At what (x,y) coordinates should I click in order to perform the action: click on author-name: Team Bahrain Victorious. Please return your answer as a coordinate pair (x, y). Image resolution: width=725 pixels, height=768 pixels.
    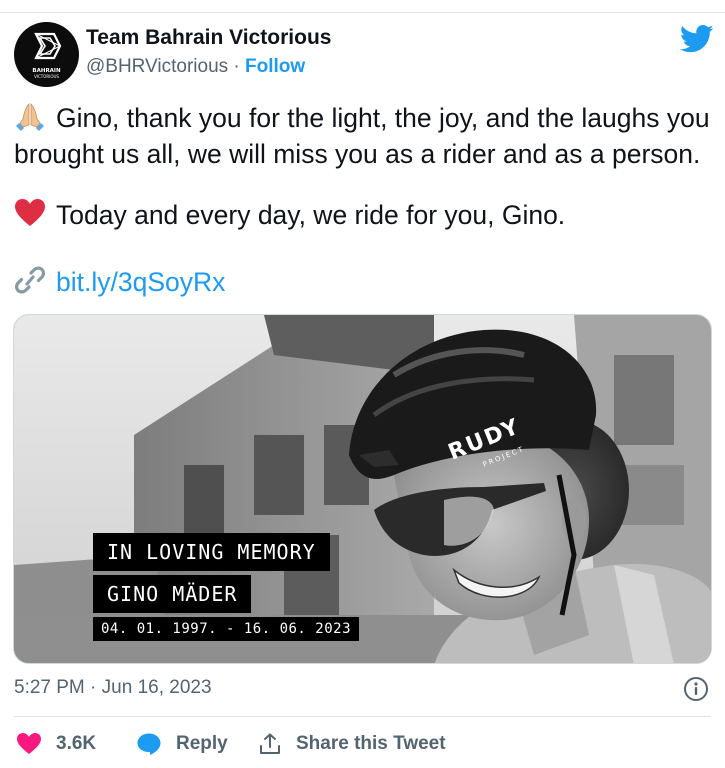
    Looking at the image, I should click on (208, 38).